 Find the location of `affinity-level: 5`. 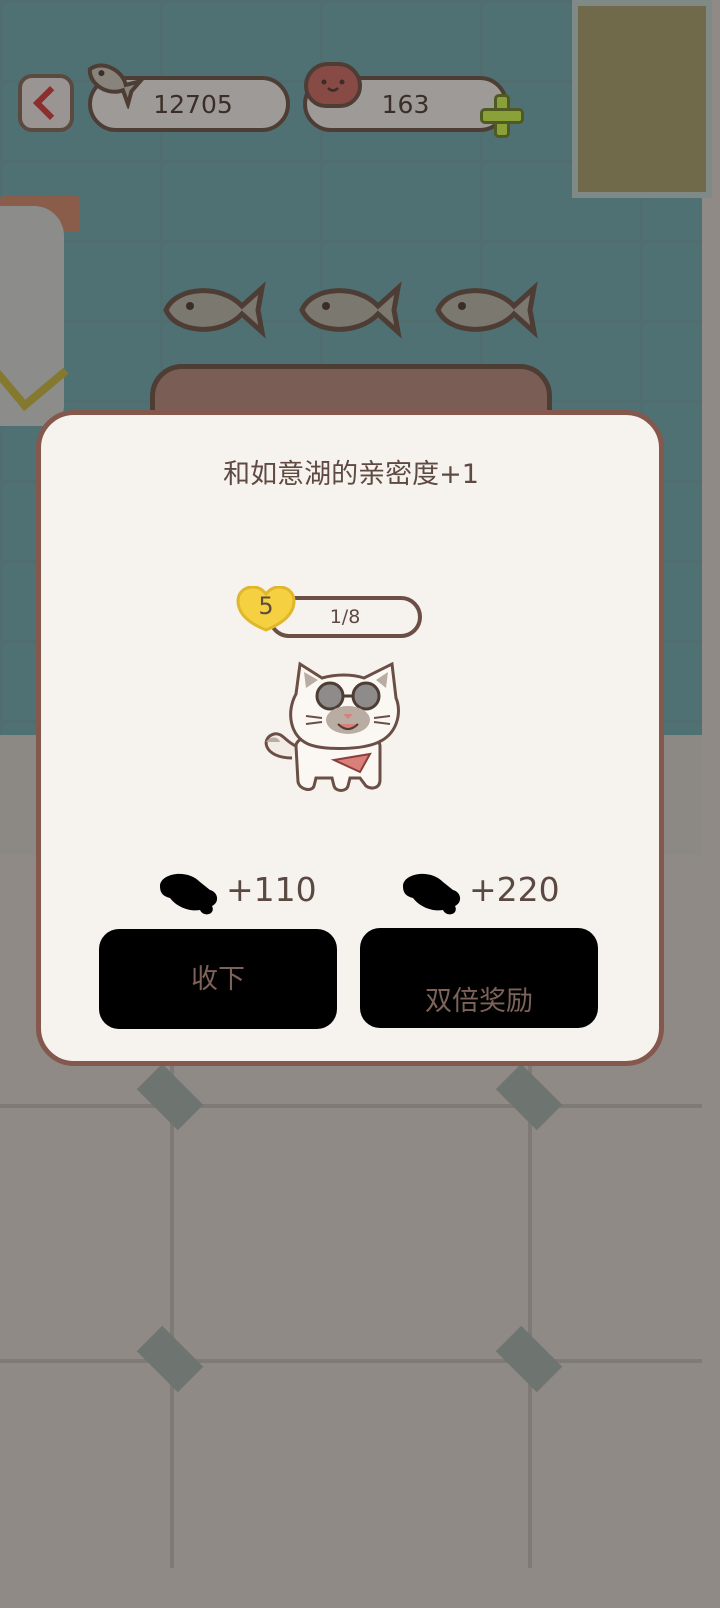

affinity-level: 5 is located at coordinates (266, 606).